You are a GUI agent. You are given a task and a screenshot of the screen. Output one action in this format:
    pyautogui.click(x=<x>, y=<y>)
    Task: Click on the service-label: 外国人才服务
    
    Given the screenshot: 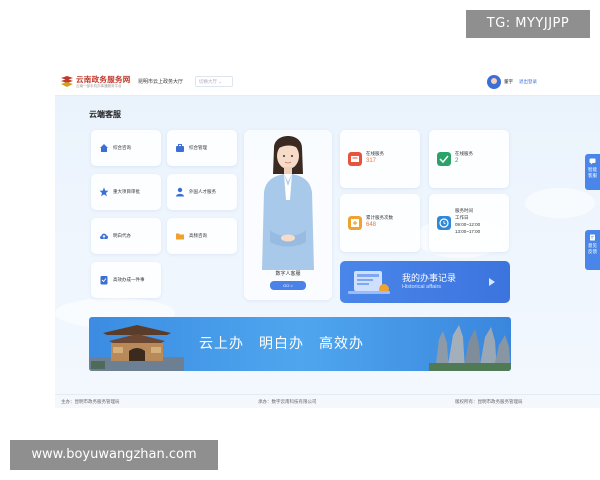 What is the action you would take?
    pyautogui.click(x=202, y=191)
    